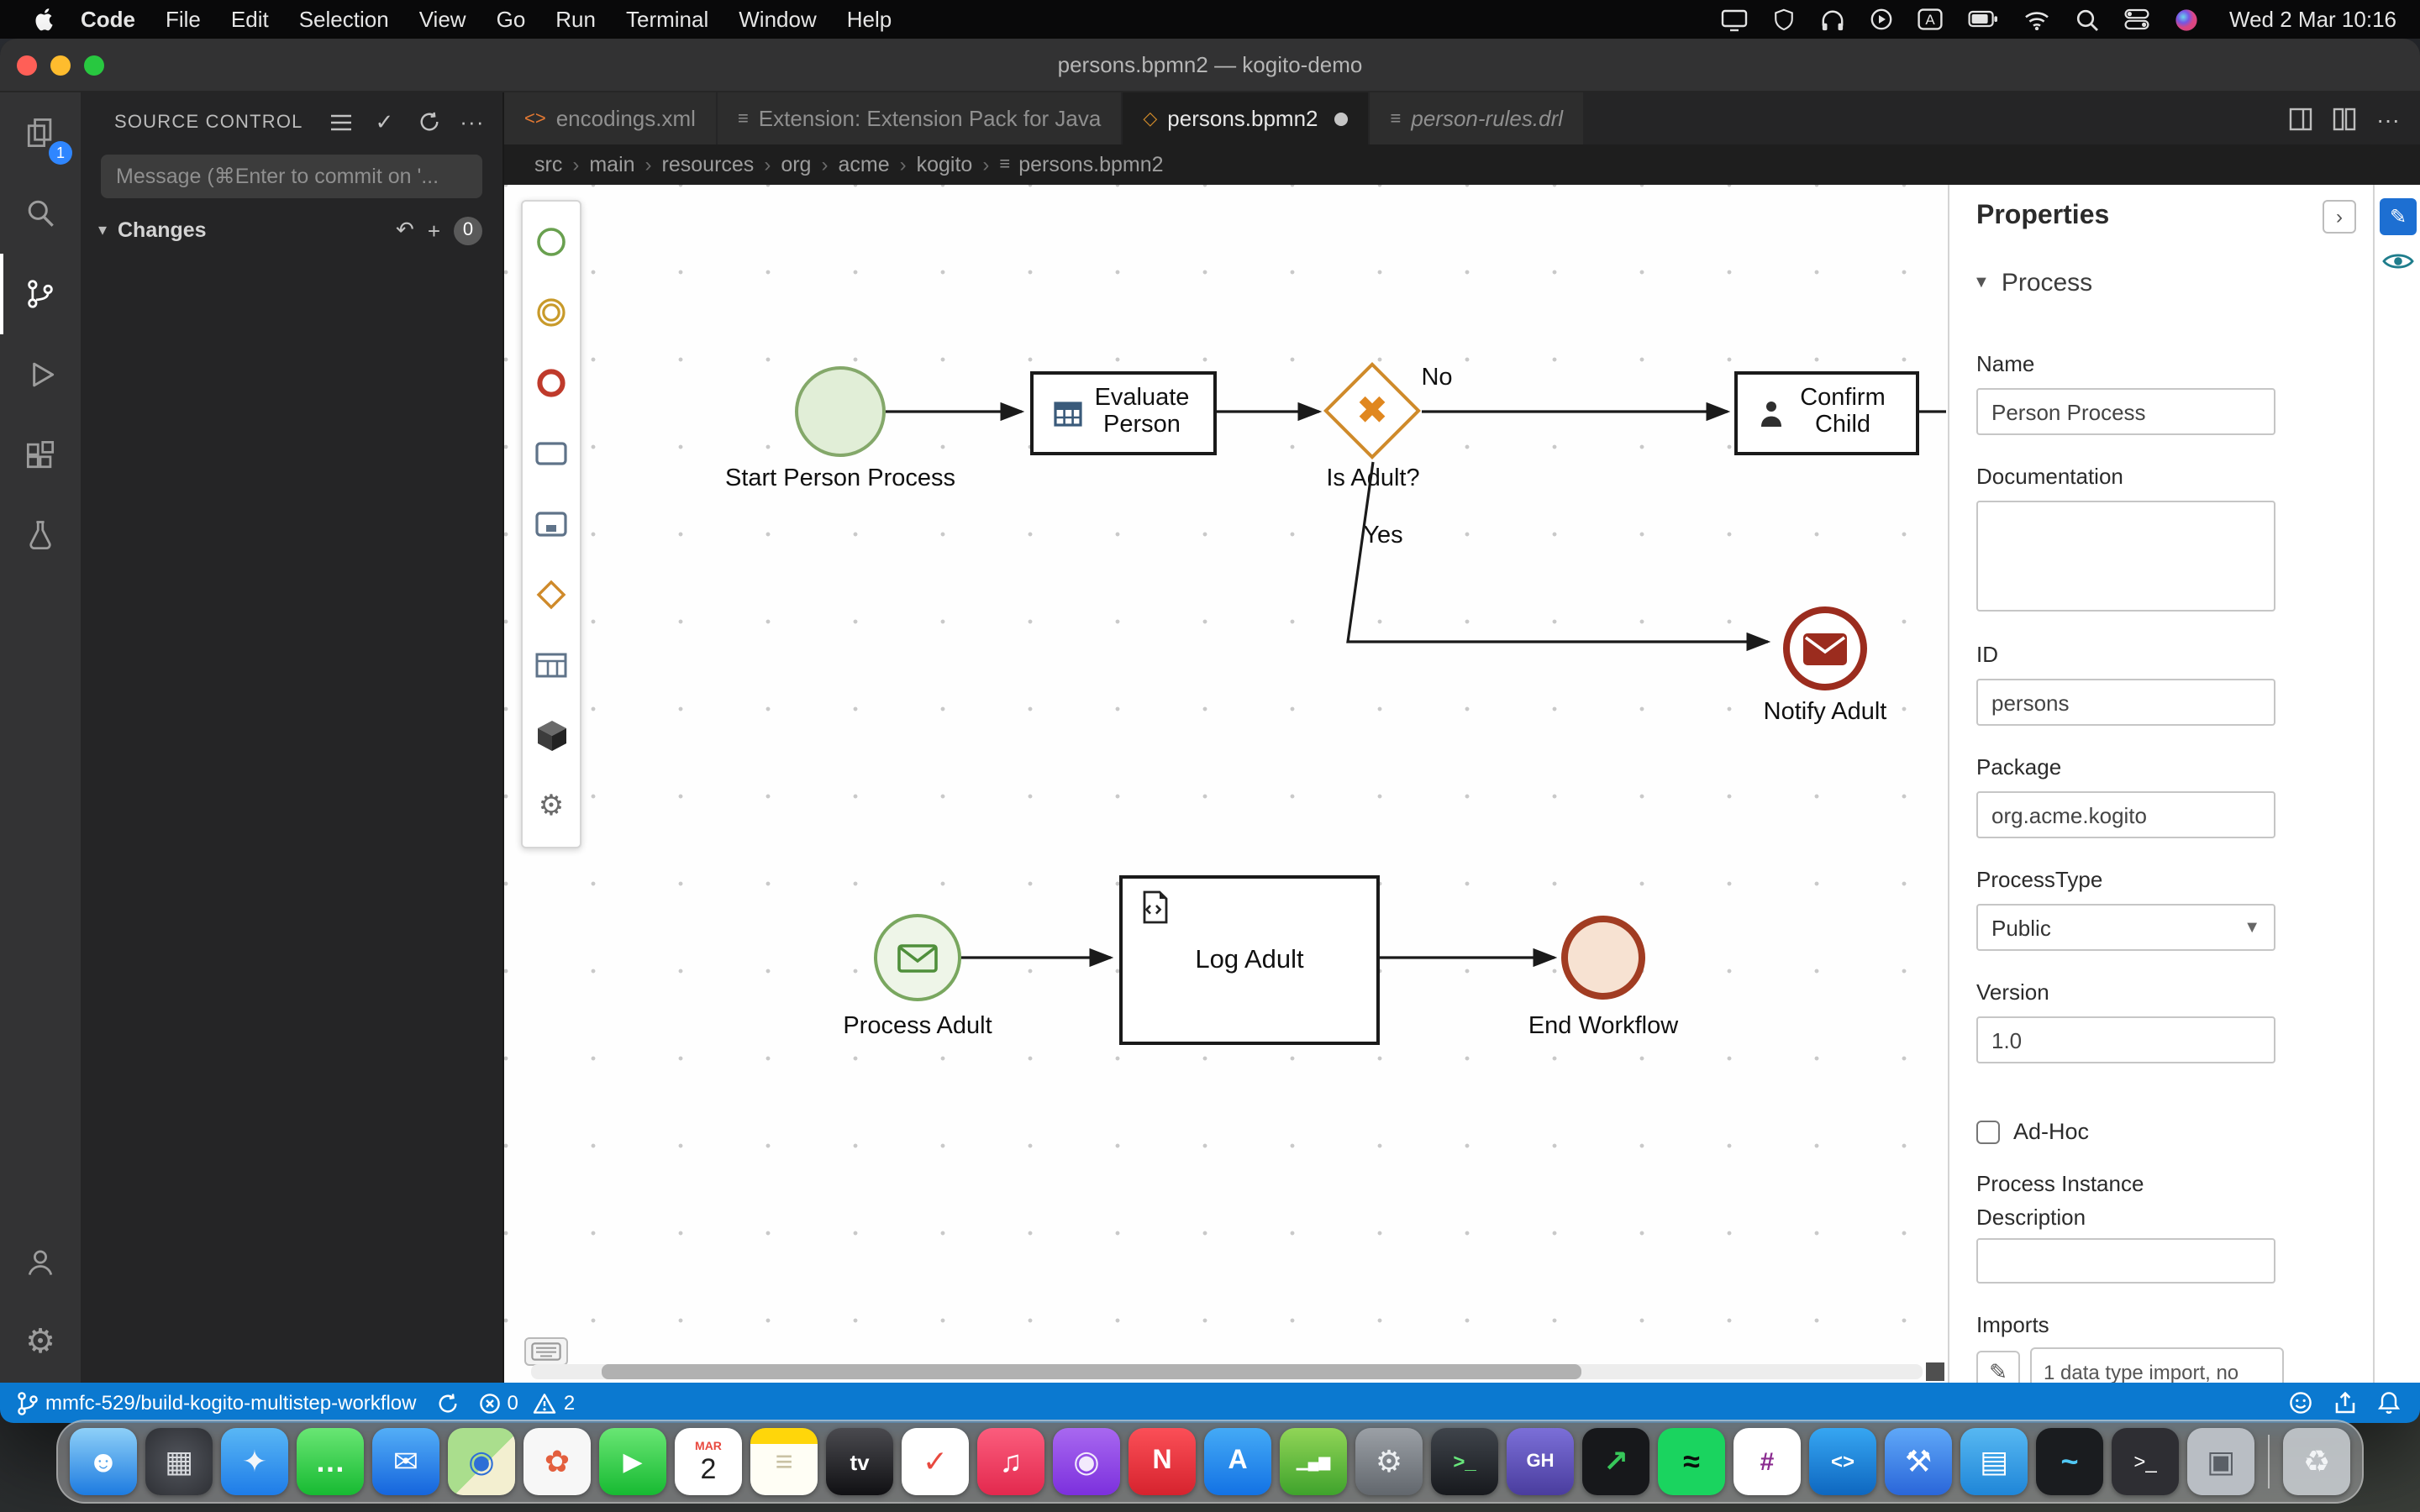 The image size is (2420, 1512). Describe the element at coordinates (2344, 118) in the screenshot. I see `split-editor-icon` at that location.